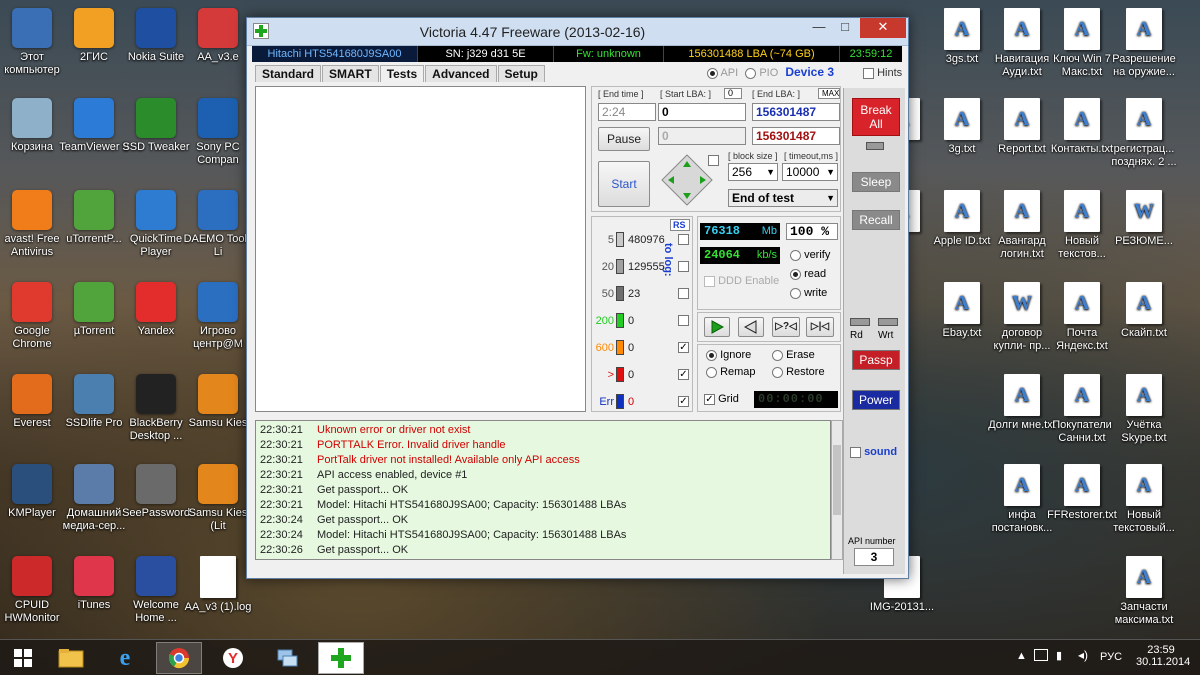  Describe the element at coordinates (837, 480) in the screenshot. I see `log-scroll-thumb` at that location.